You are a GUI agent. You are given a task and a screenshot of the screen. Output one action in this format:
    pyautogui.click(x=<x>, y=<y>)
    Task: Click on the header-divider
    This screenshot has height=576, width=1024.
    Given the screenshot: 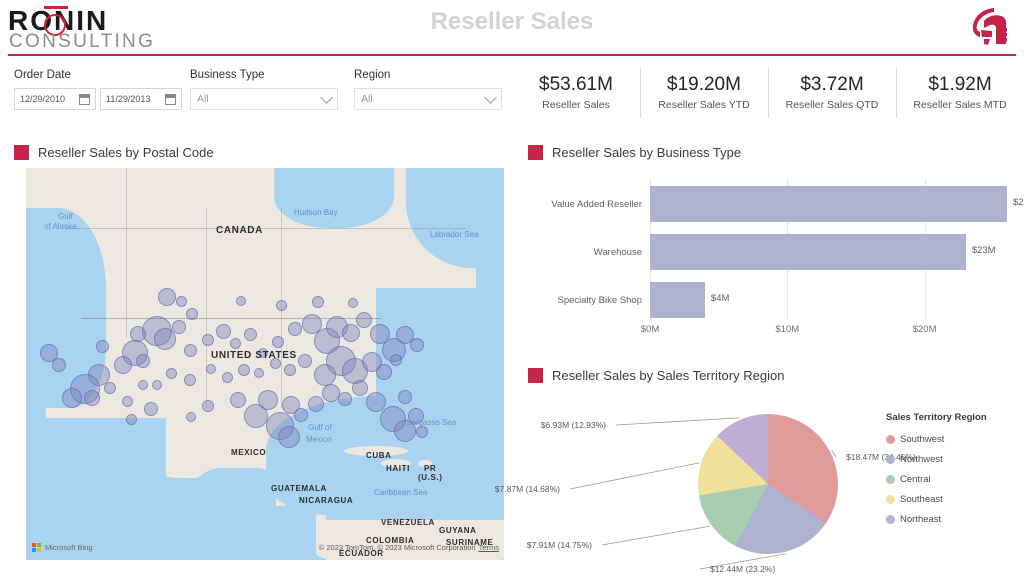 What is the action you would take?
    pyautogui.click(x=512, y=55)
    